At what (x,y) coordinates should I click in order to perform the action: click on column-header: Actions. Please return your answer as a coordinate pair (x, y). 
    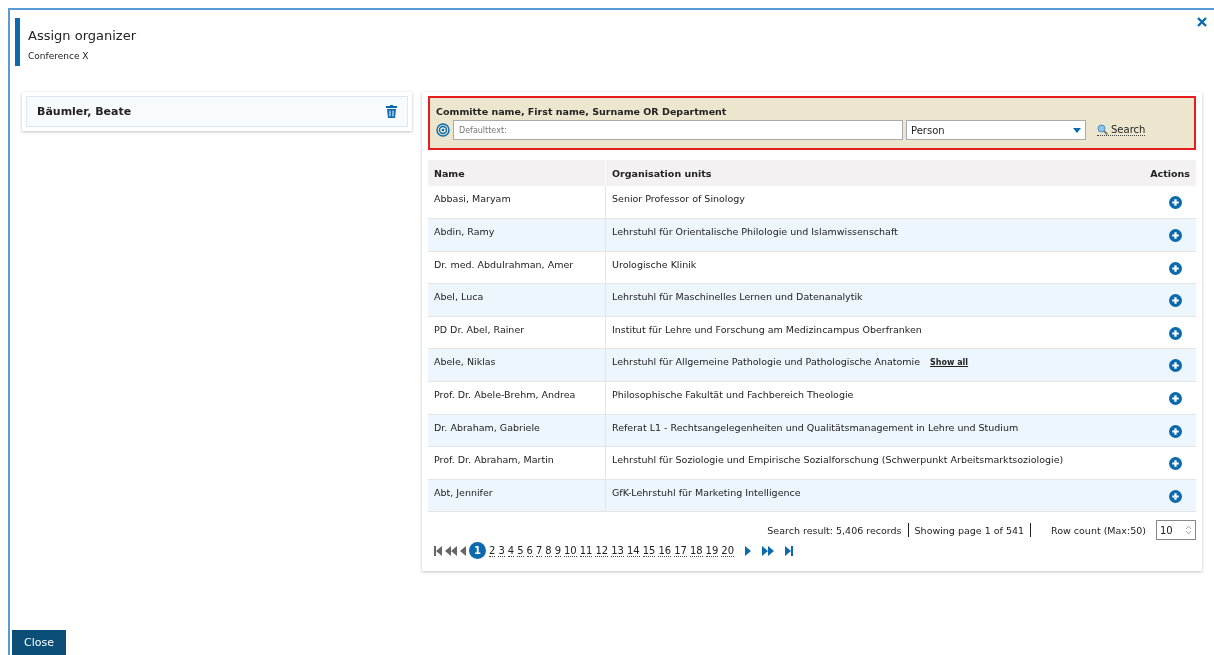
    Looking at the image, I should click on (1166, 173).